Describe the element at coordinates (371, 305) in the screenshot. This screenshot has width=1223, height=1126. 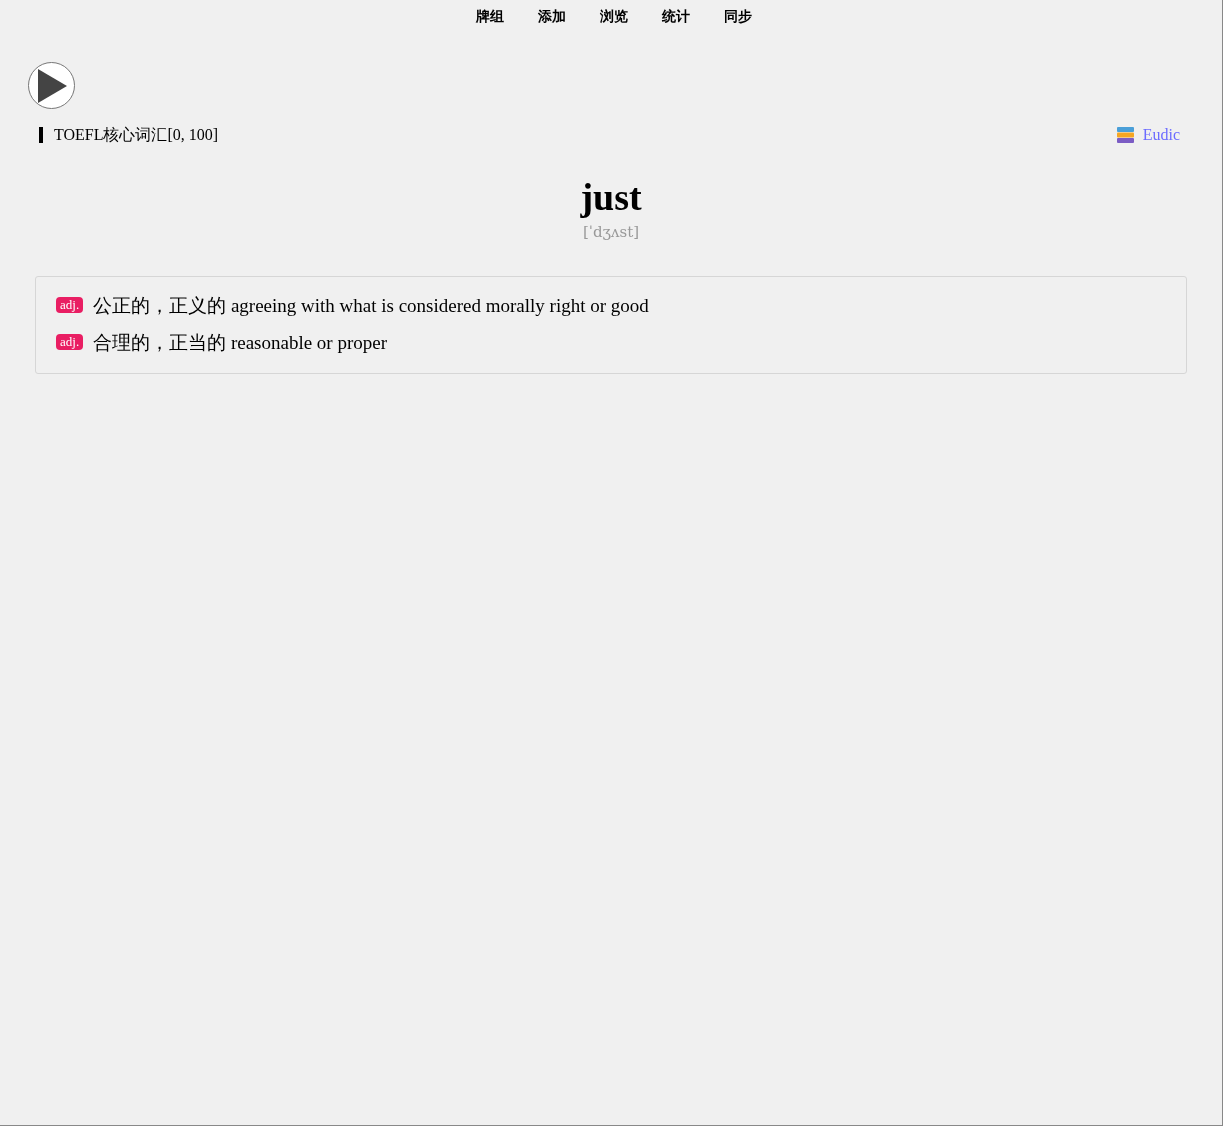
I see `definition-text: 公正的，正义的 agreeing with what is considered morally right or good` at that location.